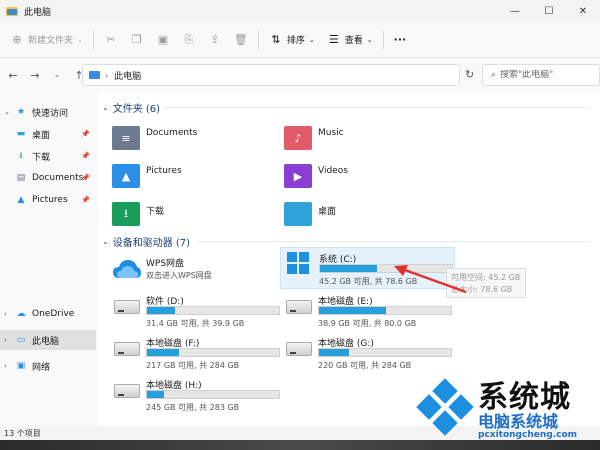 This screenshot has width=600, height=450. I want to click on share-icon: ⇪, so click(215, 39).